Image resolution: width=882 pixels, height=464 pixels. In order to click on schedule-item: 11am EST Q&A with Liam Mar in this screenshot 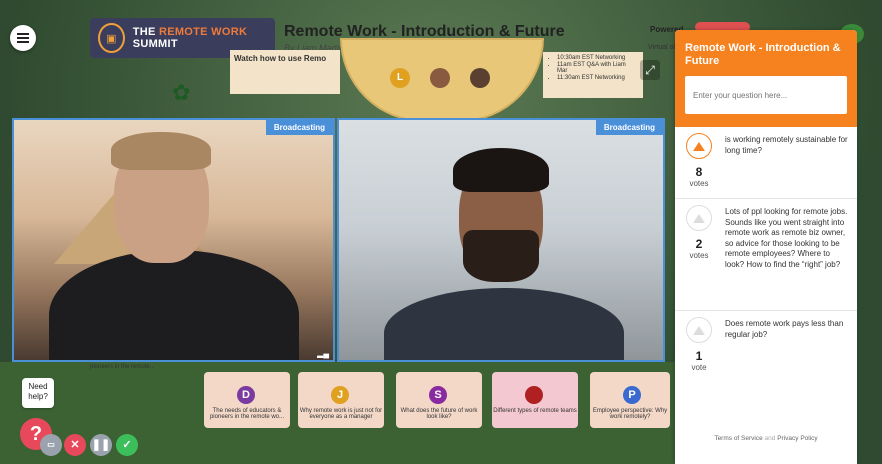, I will do `click(597, 68)`.